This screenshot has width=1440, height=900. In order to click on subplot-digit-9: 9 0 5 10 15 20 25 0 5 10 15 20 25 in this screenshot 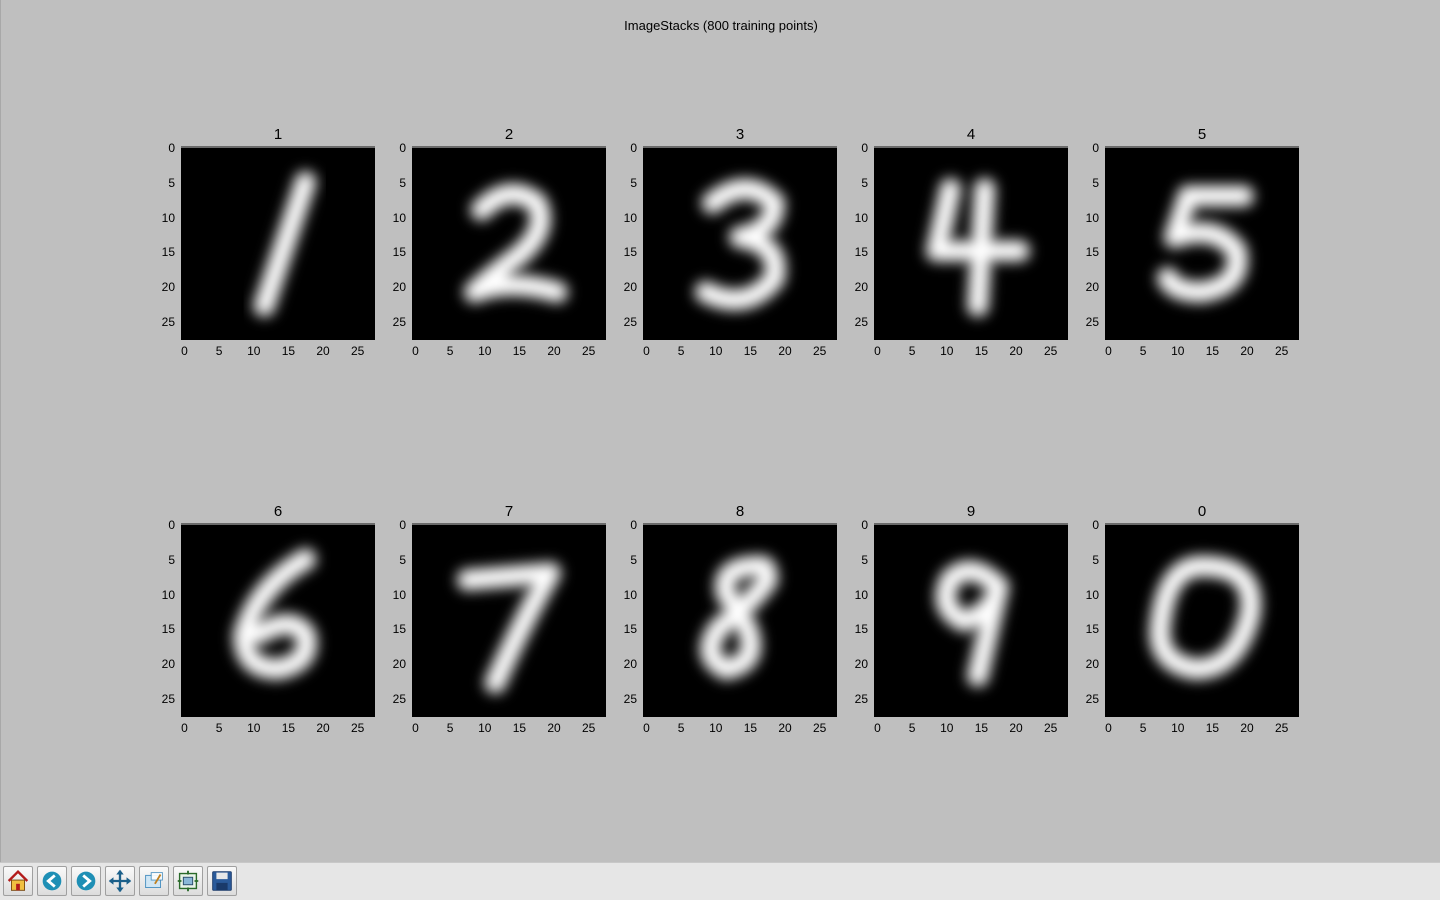, I will do `click(961, 619)`.